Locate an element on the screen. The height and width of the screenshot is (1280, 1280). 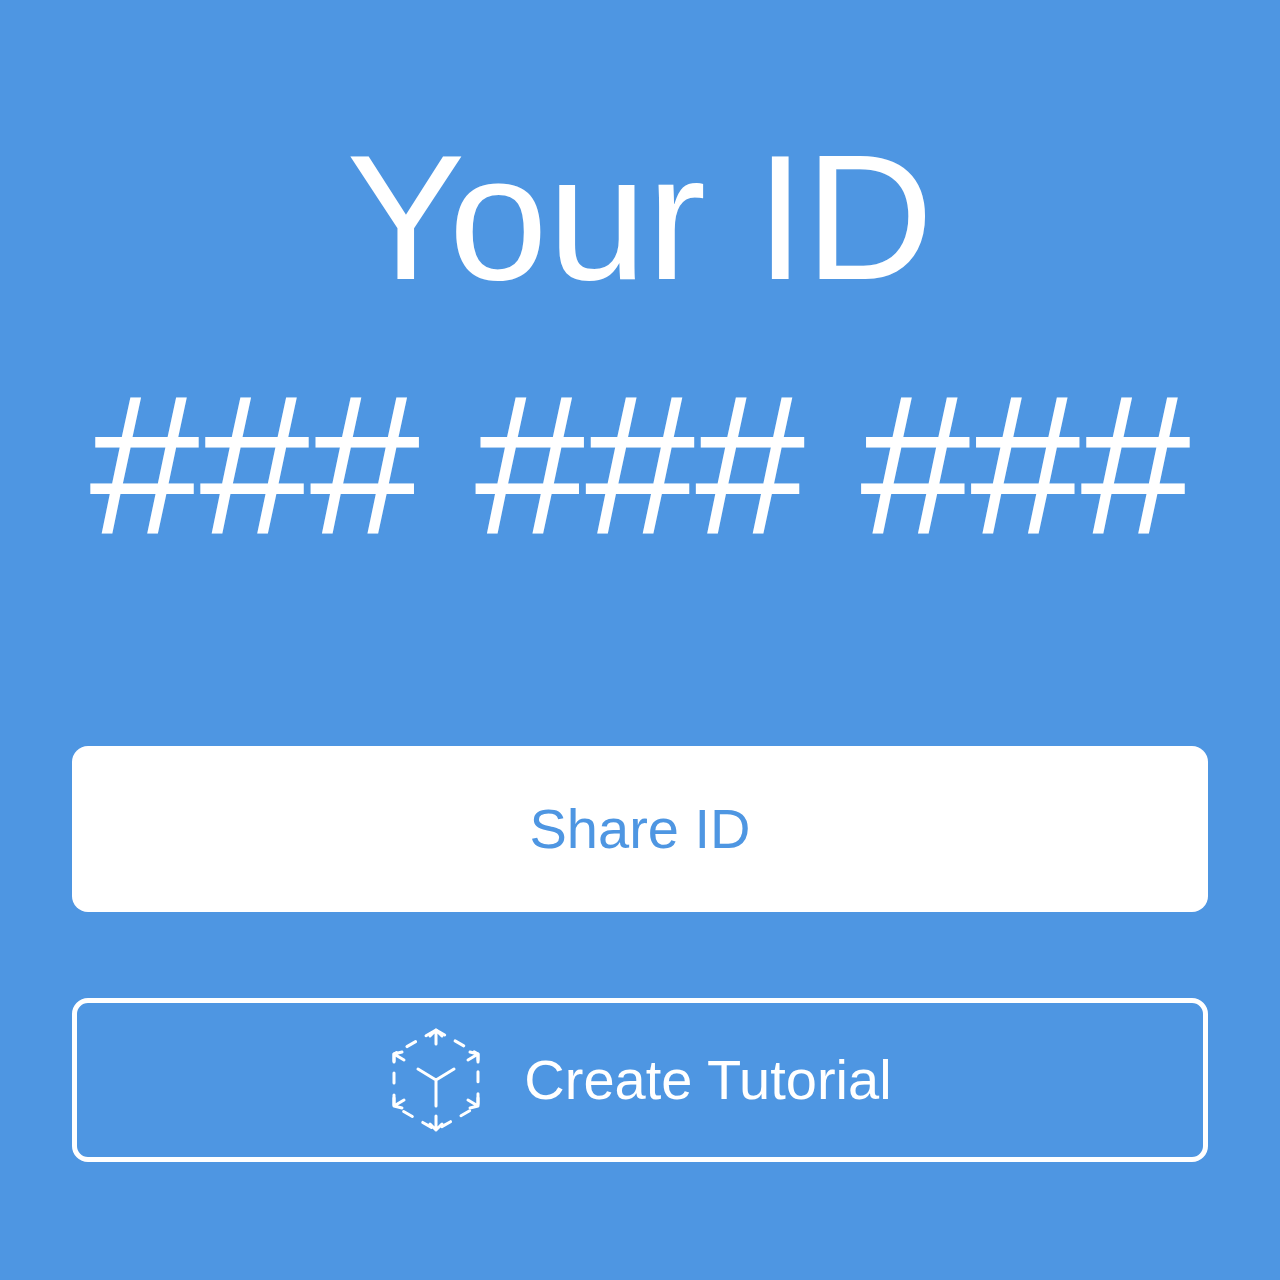
share-button: Share ID is located at coordinates (640, 829).